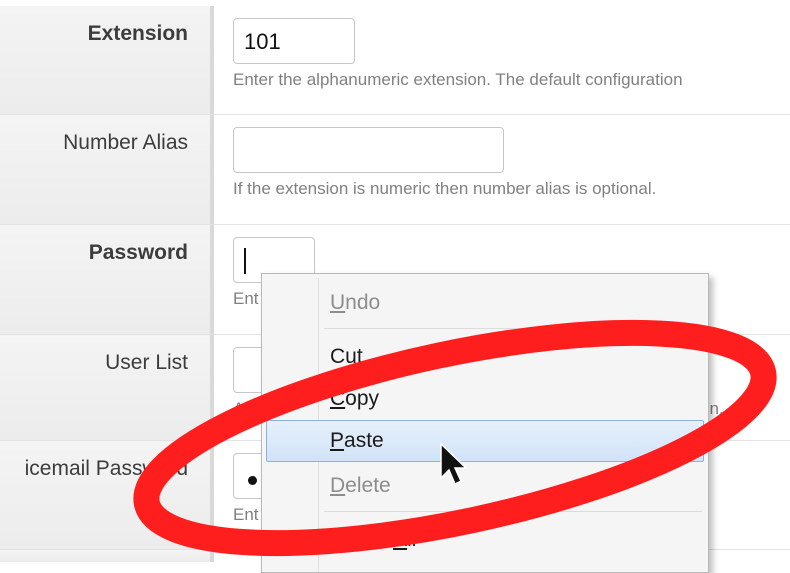  Describe the element at coordinates (137, 33) in the screenshot. I see `extension-label: Extension` at that location.